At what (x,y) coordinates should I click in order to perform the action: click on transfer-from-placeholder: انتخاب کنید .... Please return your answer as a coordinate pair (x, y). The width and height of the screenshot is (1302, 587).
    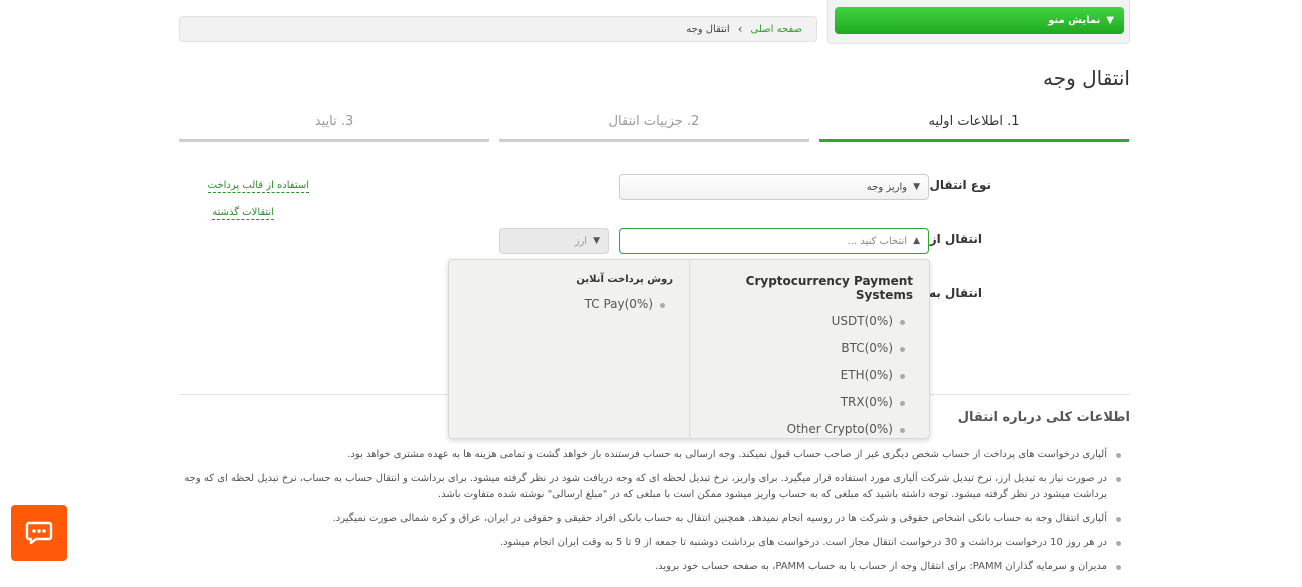
    Looking at the image, I should click on (877, 241).